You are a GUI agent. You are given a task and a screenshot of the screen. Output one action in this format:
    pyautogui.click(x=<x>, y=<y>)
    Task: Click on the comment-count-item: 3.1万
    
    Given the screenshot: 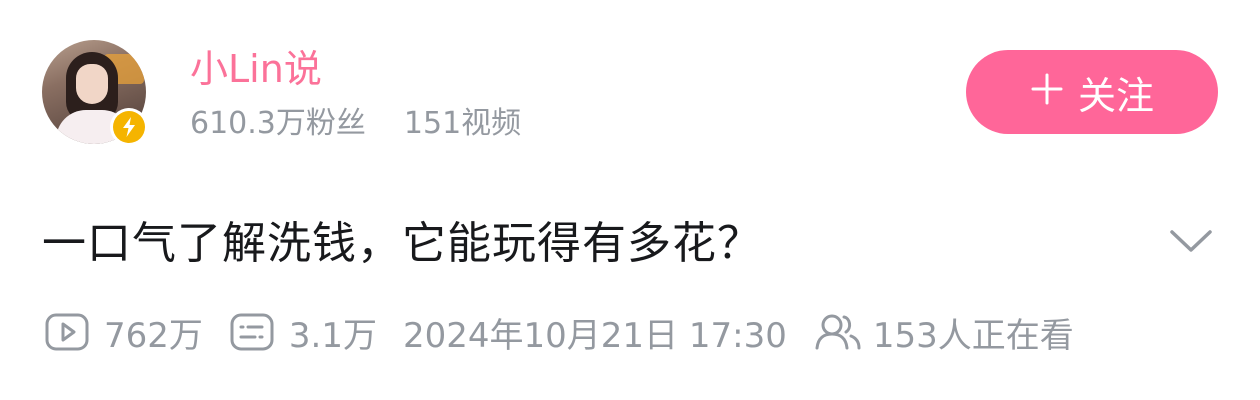 What is the action you would take?
    pyautogui.click(x=303, y=332)
    